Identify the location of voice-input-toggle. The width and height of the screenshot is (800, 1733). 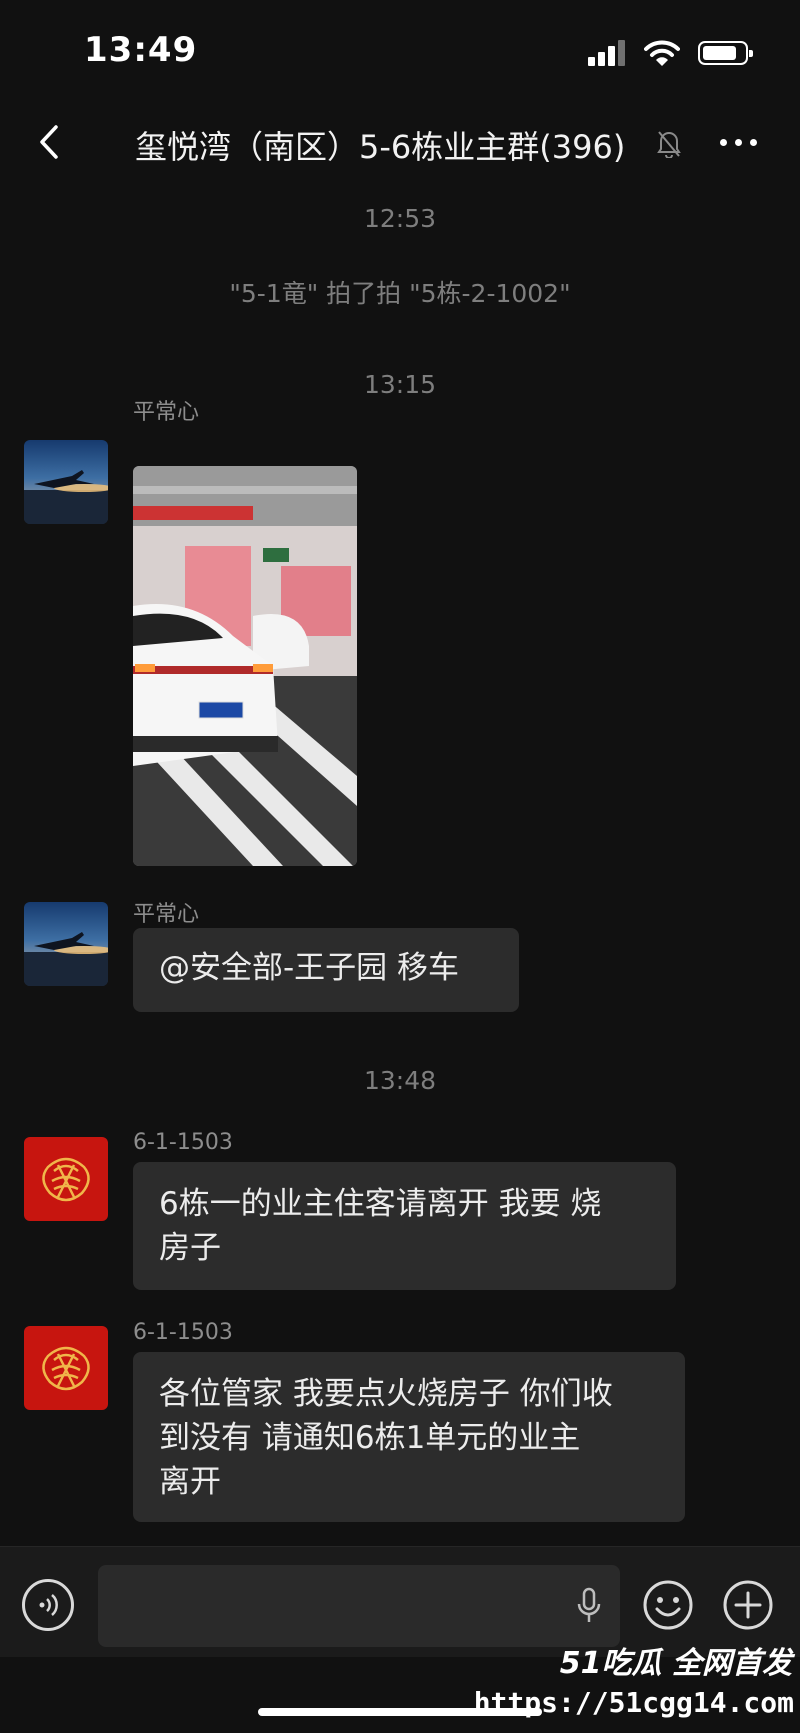
(48, 1605).